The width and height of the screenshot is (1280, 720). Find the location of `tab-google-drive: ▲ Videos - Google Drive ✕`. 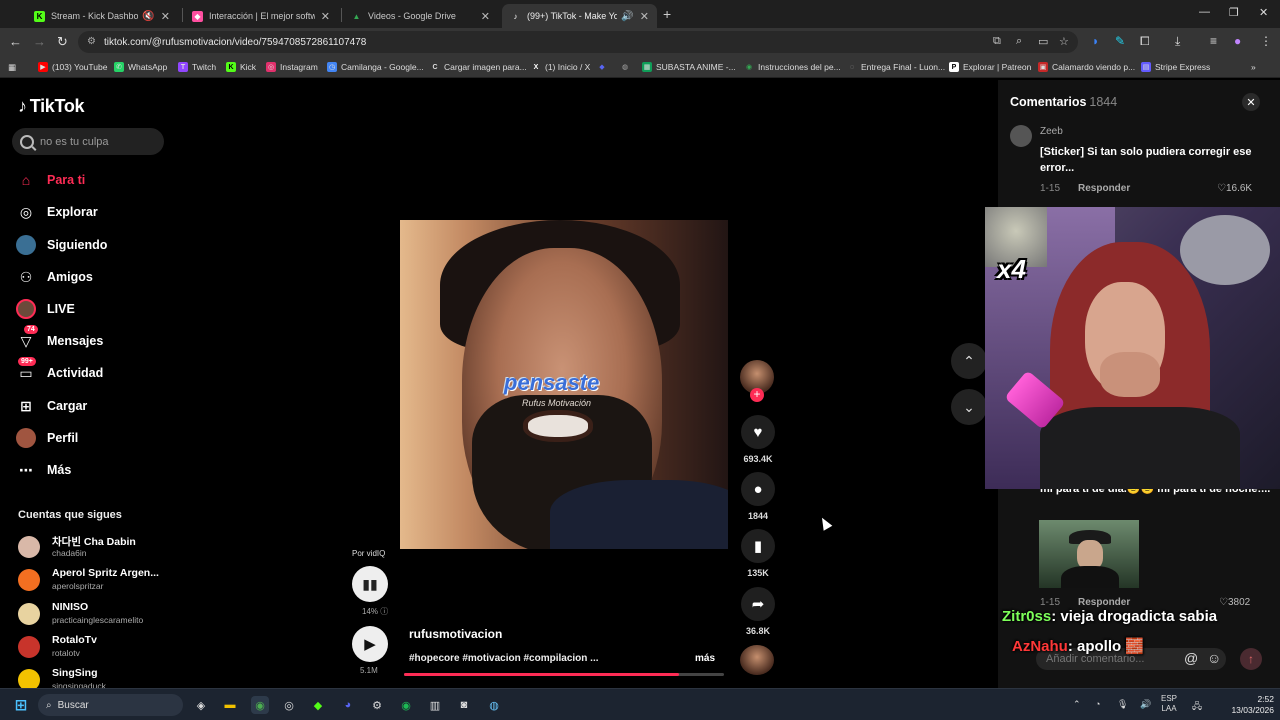

tab-google-drive: ▲ Videos - Google Drive ✕ is located at coordinates (420, 16).